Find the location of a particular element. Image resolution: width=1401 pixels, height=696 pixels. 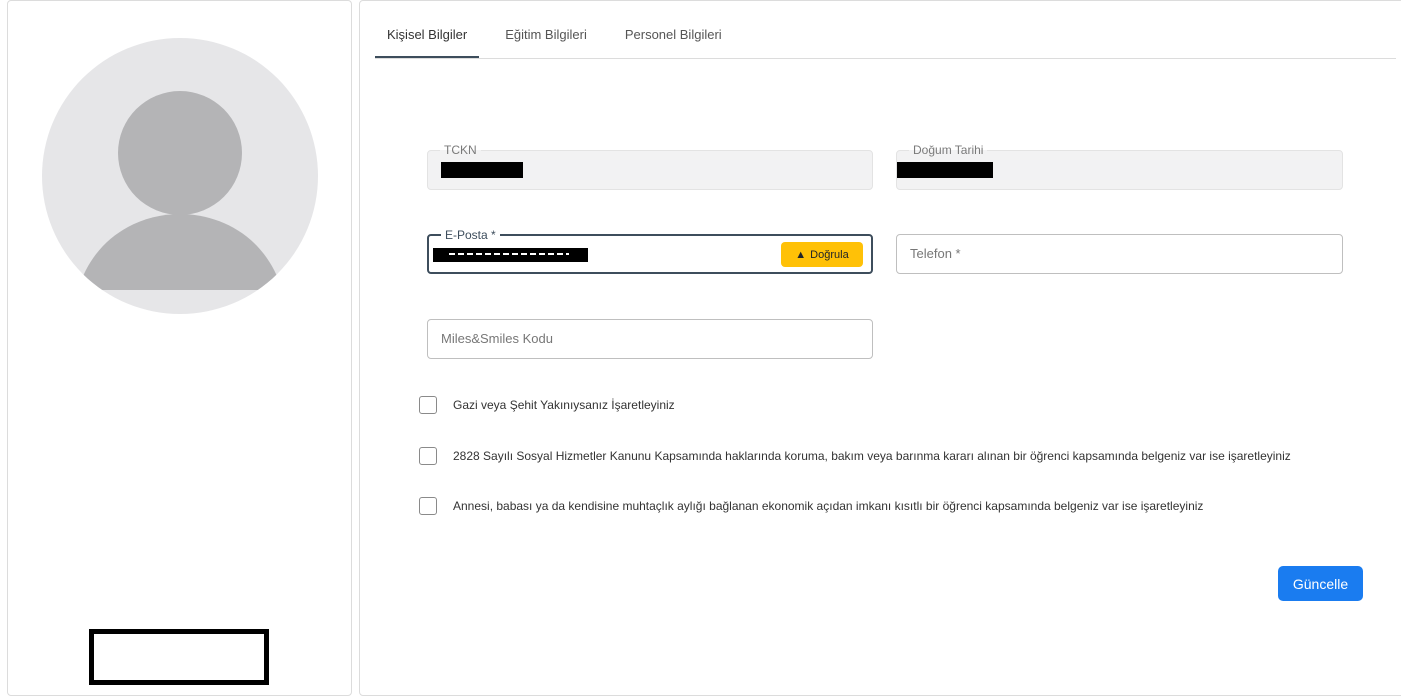

tckn-label: TCKN is located at coordinates (460, 150).